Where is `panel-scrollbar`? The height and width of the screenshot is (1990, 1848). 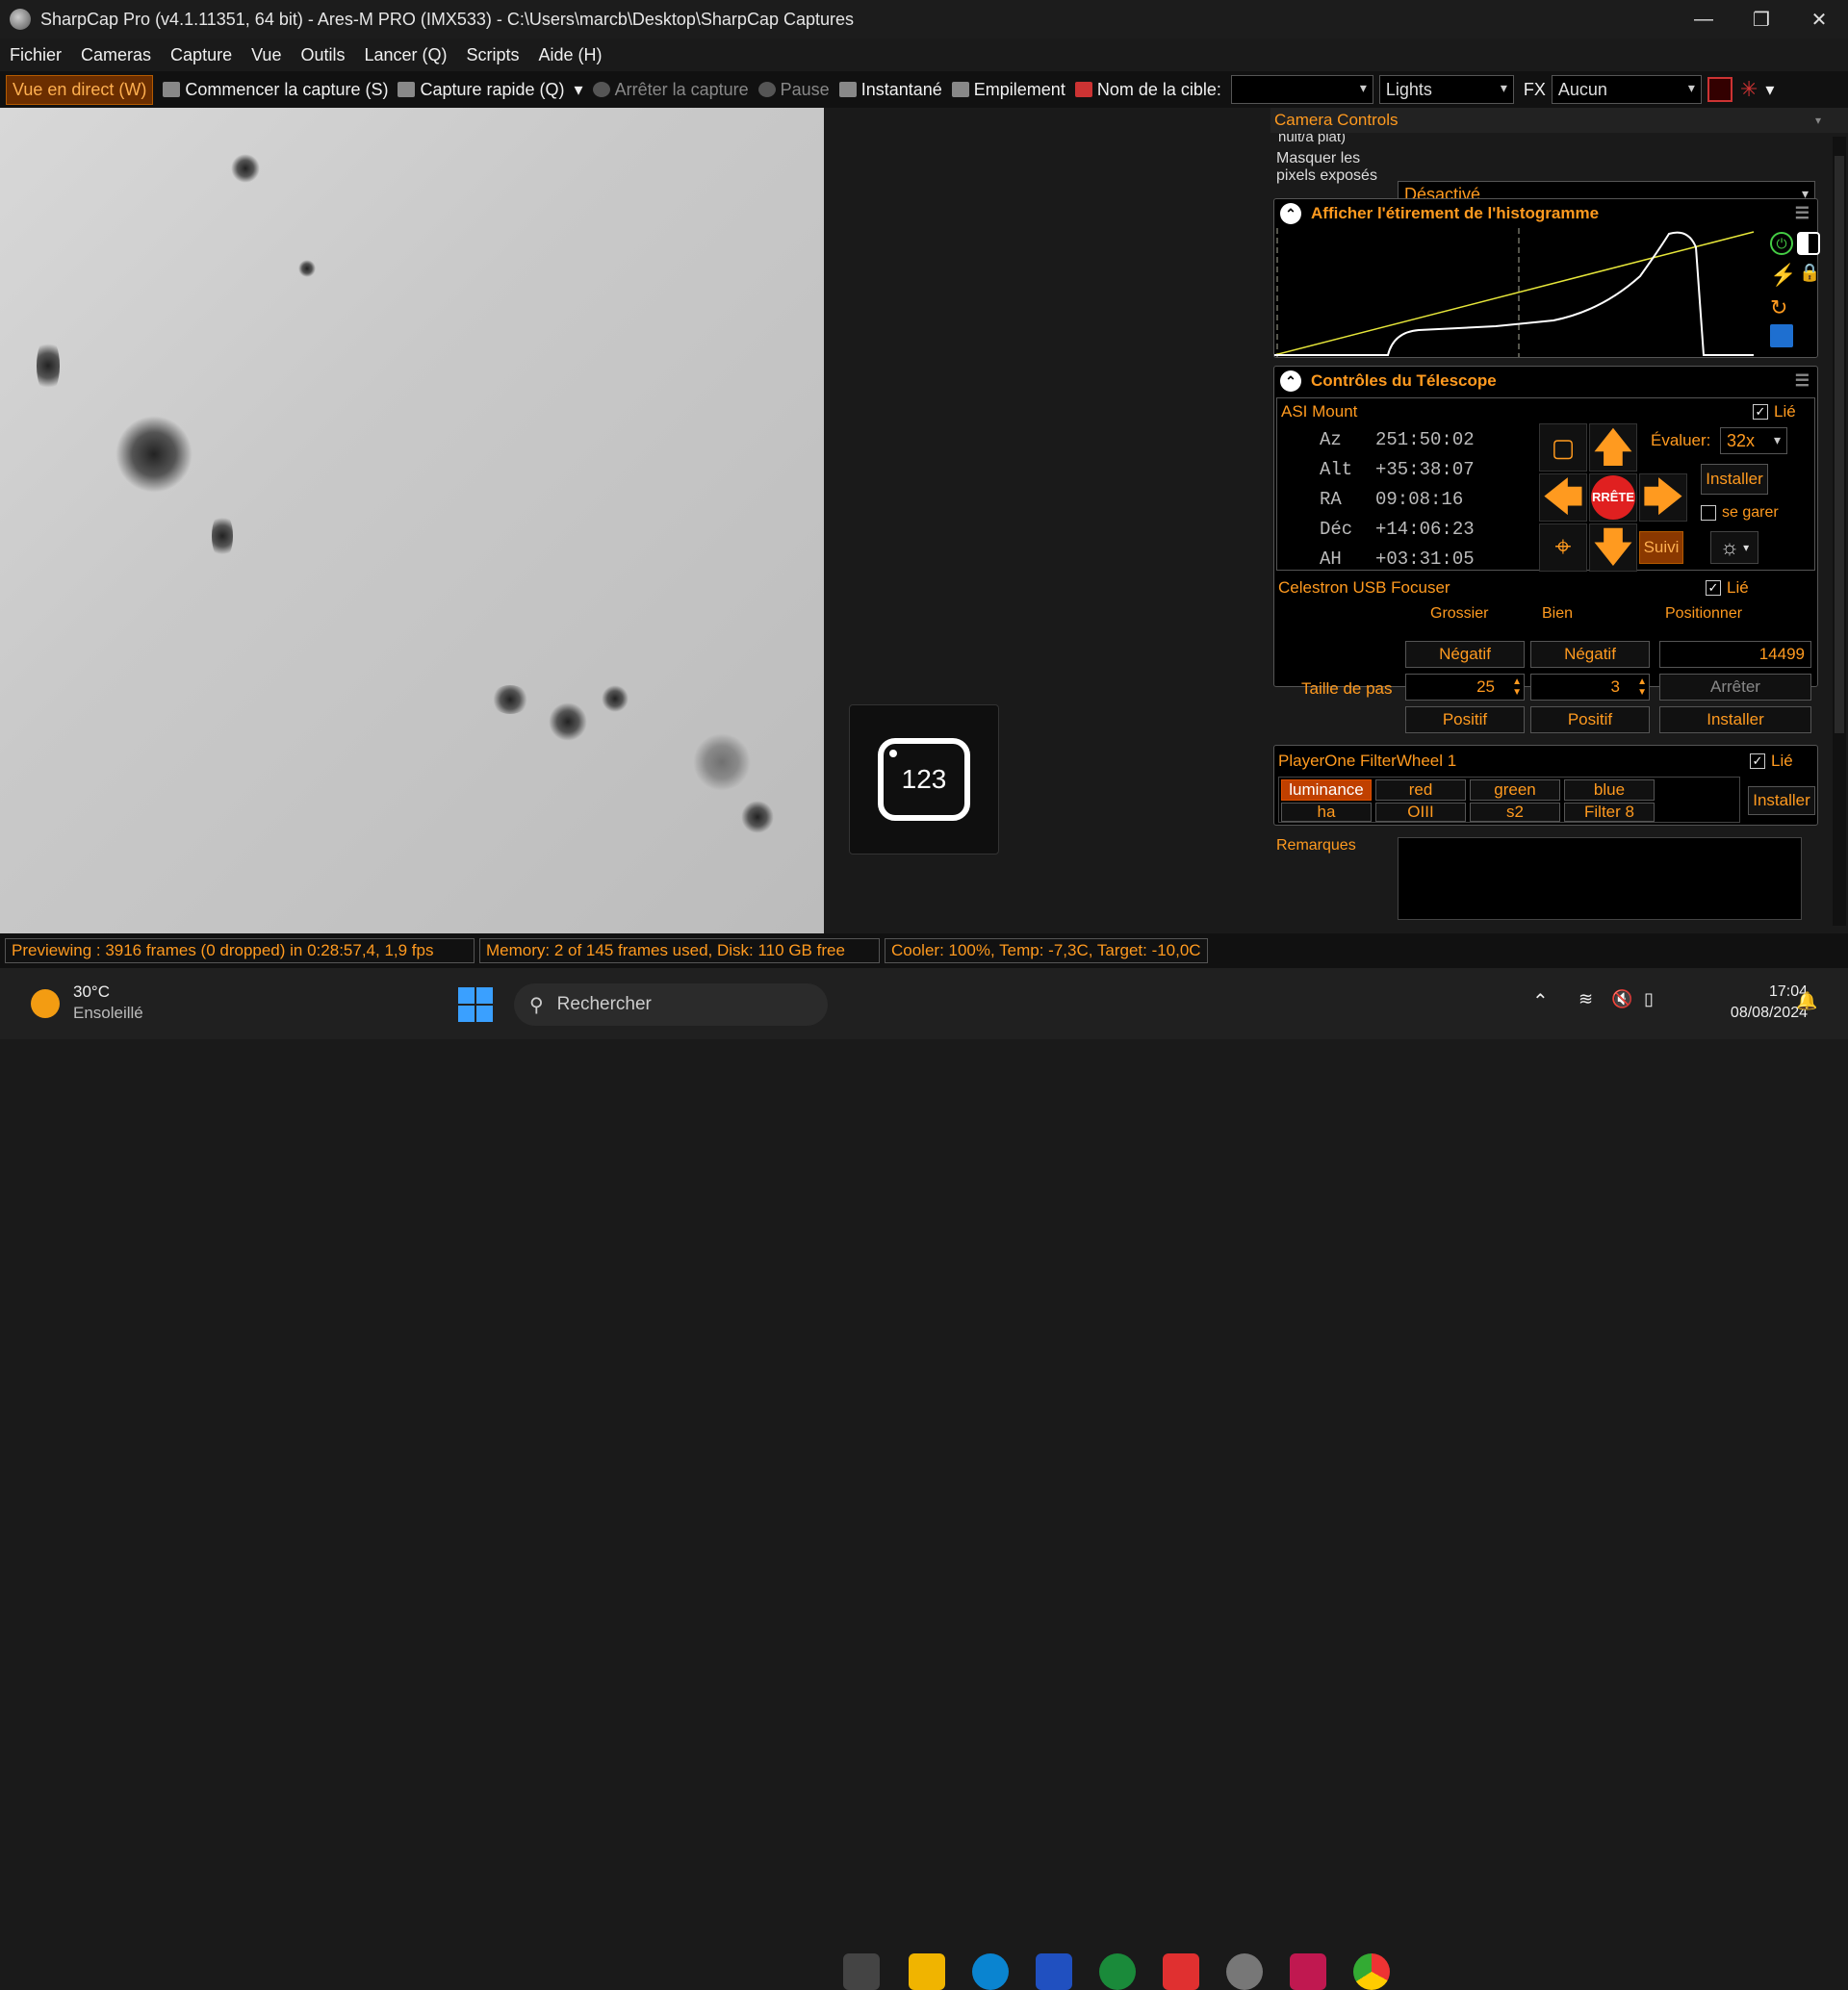
panel-scrollbar is located at coordinates (1839, 531).